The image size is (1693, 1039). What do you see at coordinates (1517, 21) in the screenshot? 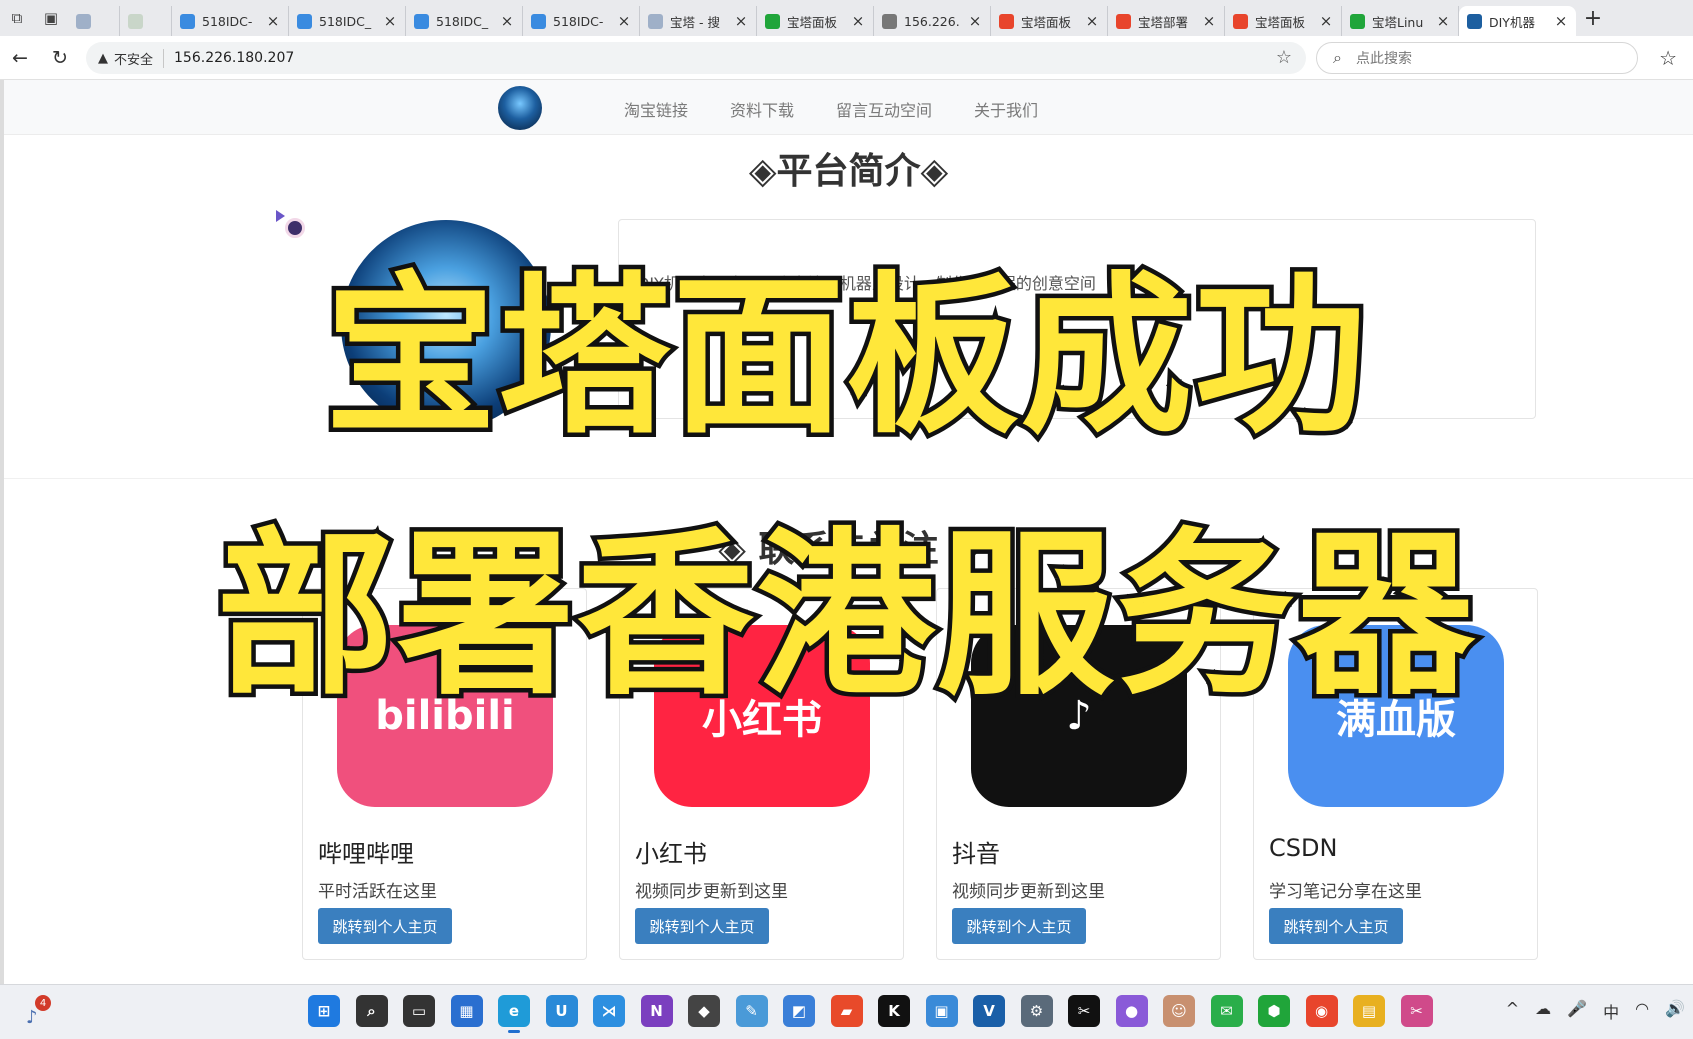
I see `browser-tab: DIY机器 ×` at bounding box center [1517, 21].